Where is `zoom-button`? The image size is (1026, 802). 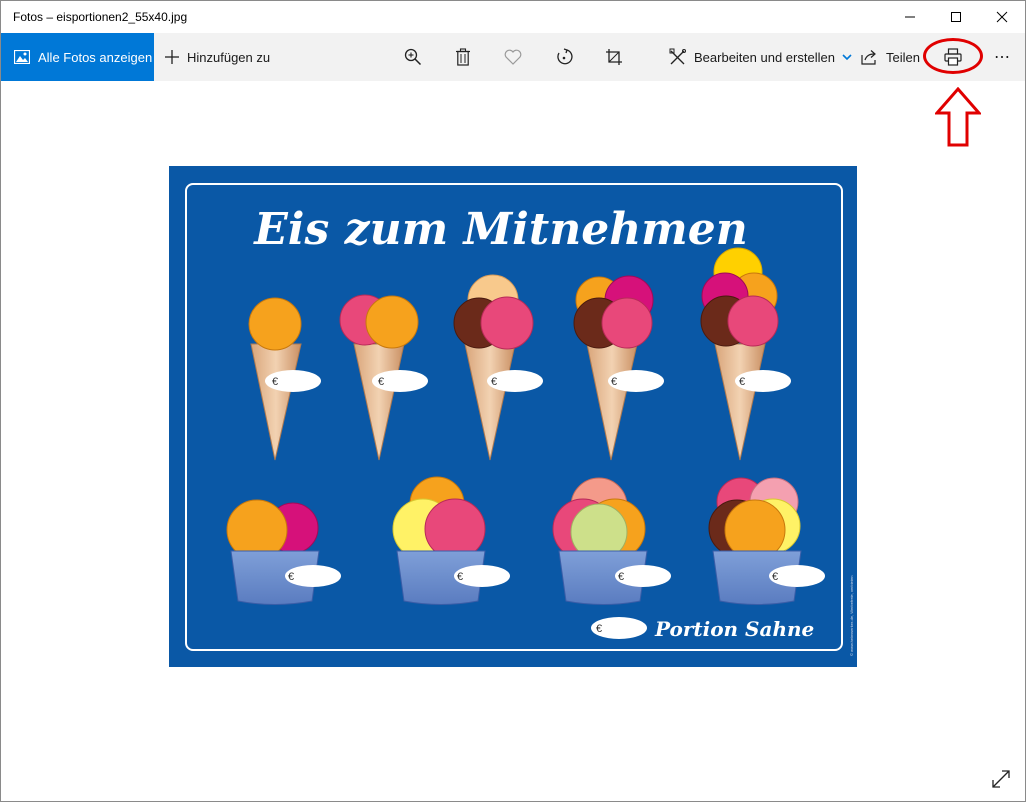
zoom-button is located at coordinates (413, 57).